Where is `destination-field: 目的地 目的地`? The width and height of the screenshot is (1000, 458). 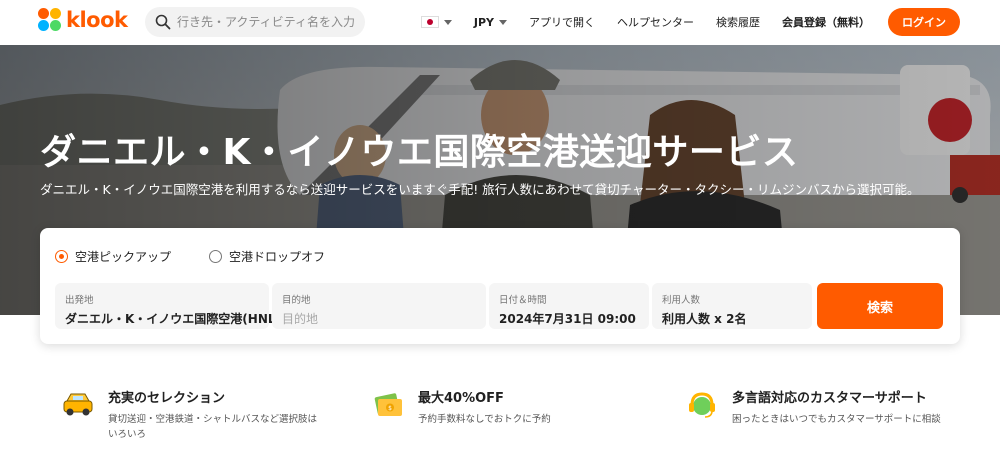 destination-field: 目的地 目的地 is located at coordinates (379, 306).